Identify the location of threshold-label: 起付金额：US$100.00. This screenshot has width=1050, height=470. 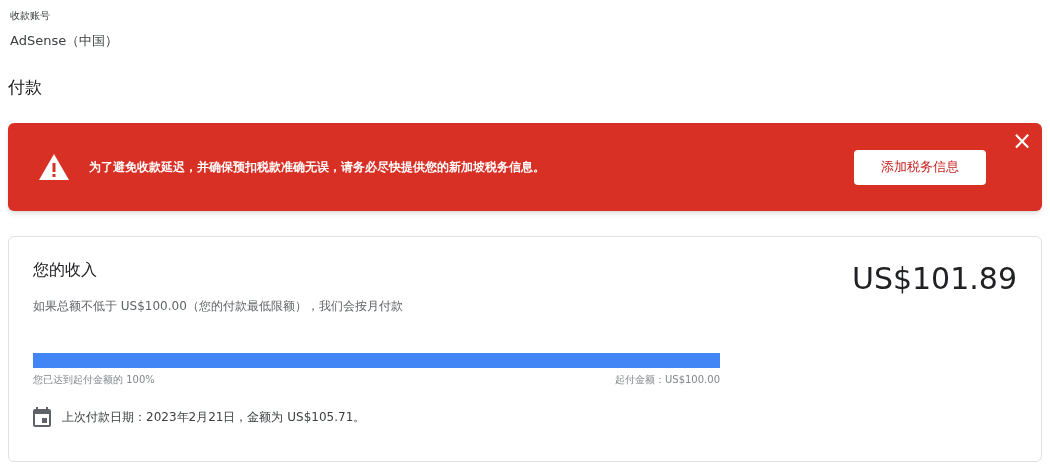
(667, 380).